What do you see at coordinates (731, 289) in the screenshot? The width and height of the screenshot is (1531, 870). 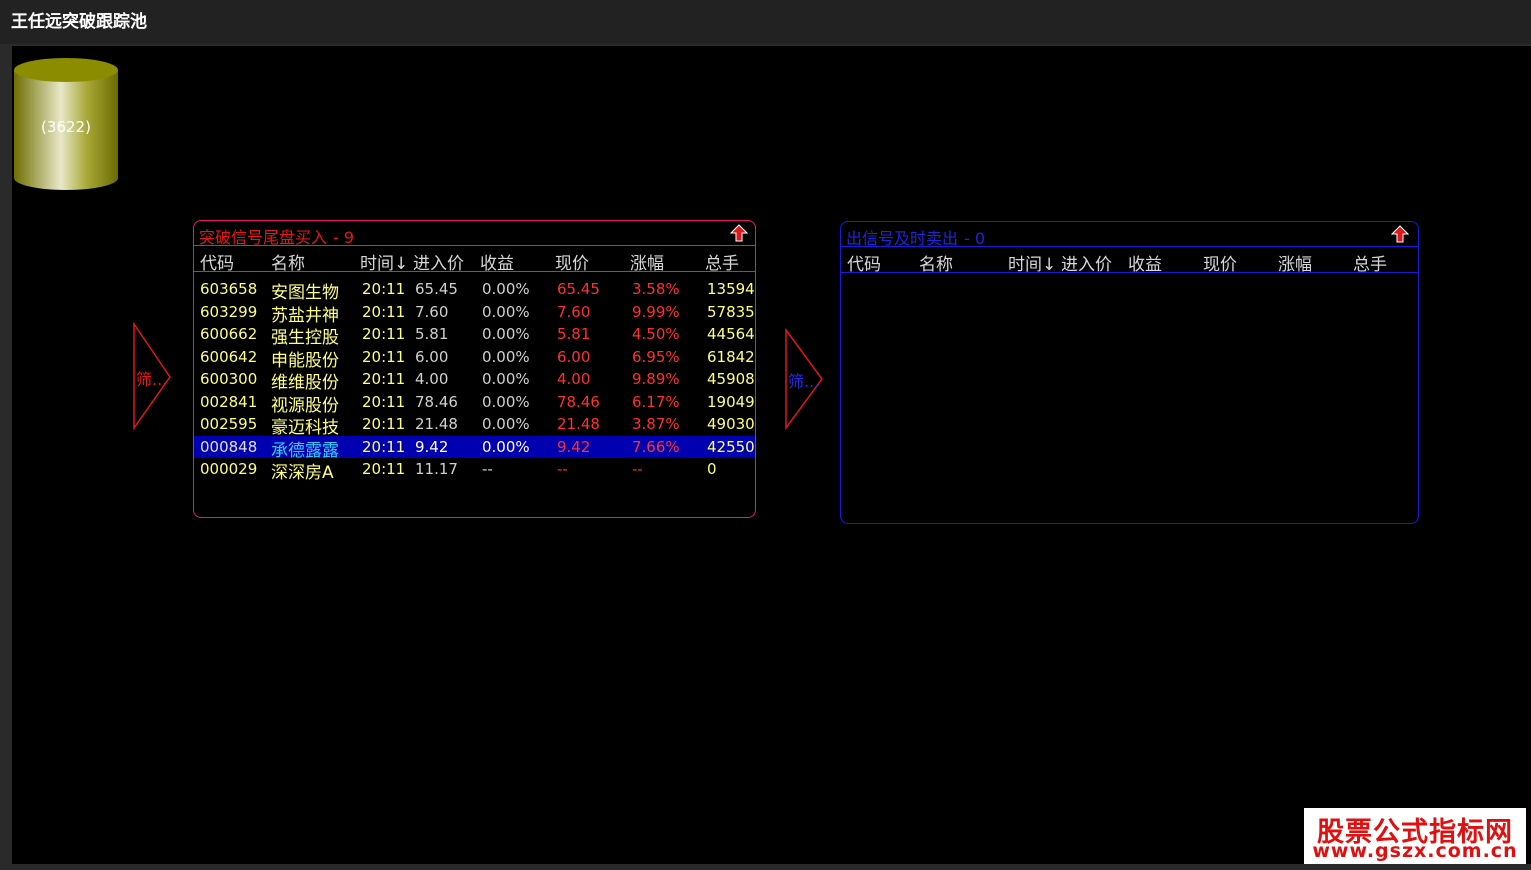 I see `cell-volume: 13594` at bounding box center [731, 289].